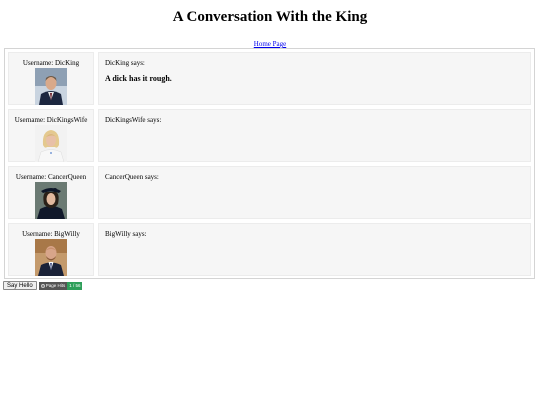  I want to click on user-cell: Username: DicKingsWife, so click(51, 135).